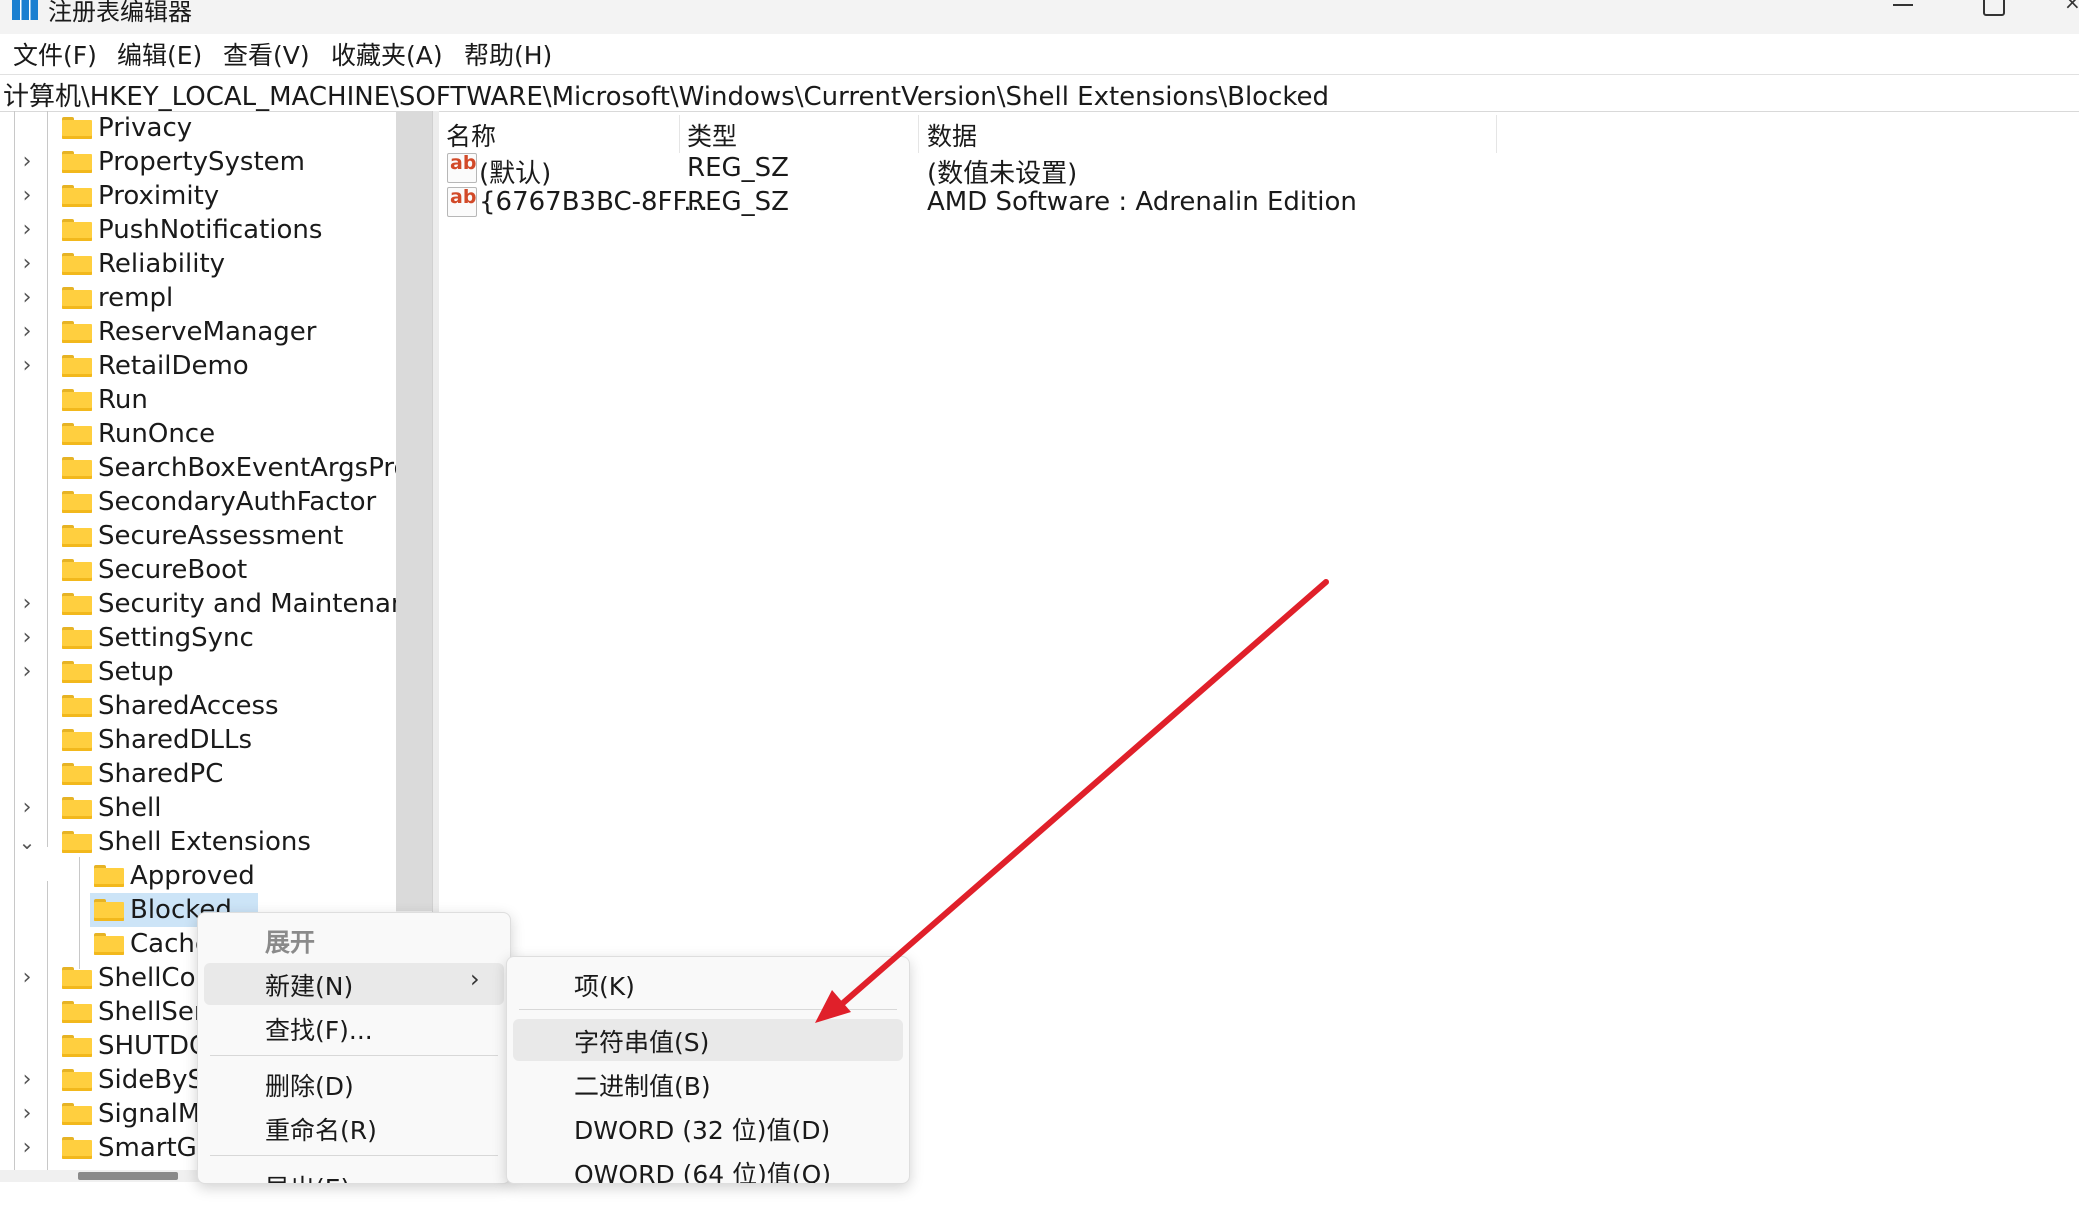 The width and height of the screenshot is (2079, 1216). Describe the element at coordinates (708, 1040) in the screenshot. I see `submenu-item-string-value: 字符串值(S)` at that location.